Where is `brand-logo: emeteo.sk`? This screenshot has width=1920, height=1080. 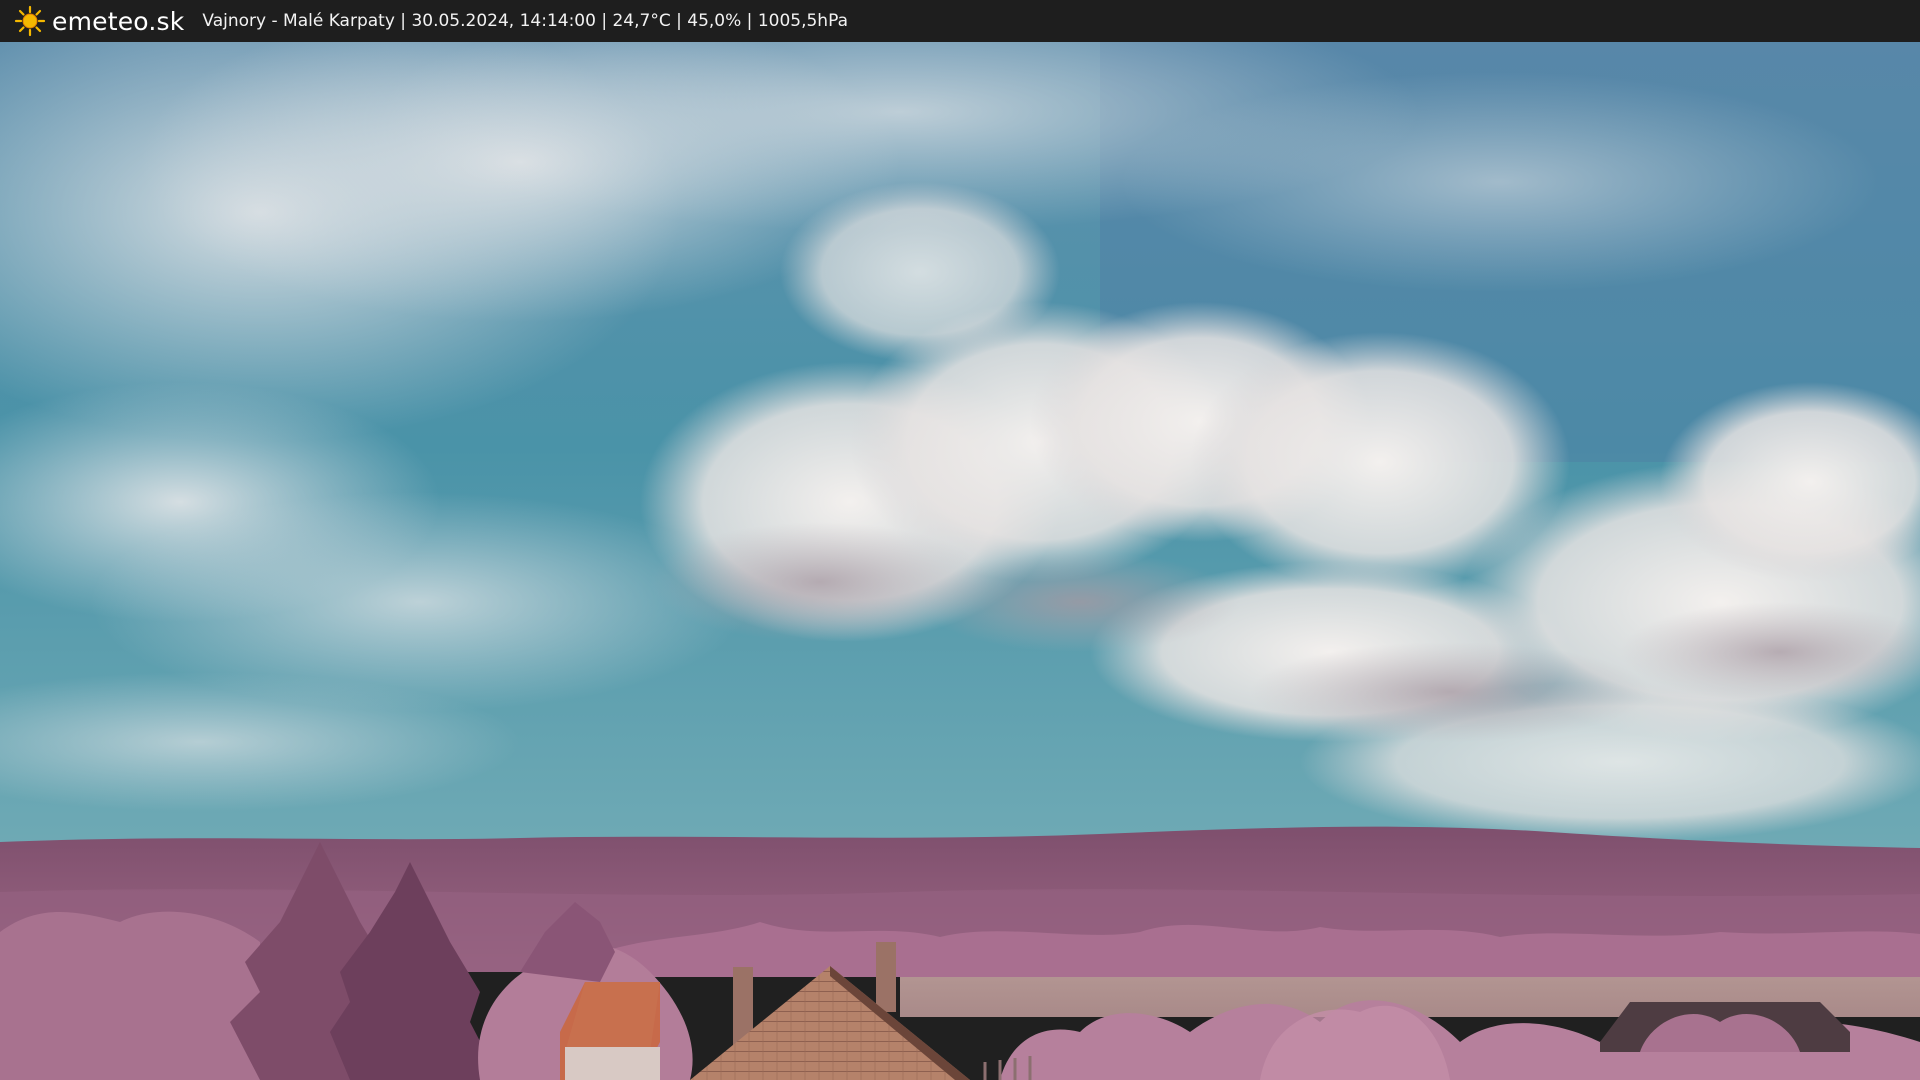
brand-logo: emeteo.sk is located at coordinates (99, 21).